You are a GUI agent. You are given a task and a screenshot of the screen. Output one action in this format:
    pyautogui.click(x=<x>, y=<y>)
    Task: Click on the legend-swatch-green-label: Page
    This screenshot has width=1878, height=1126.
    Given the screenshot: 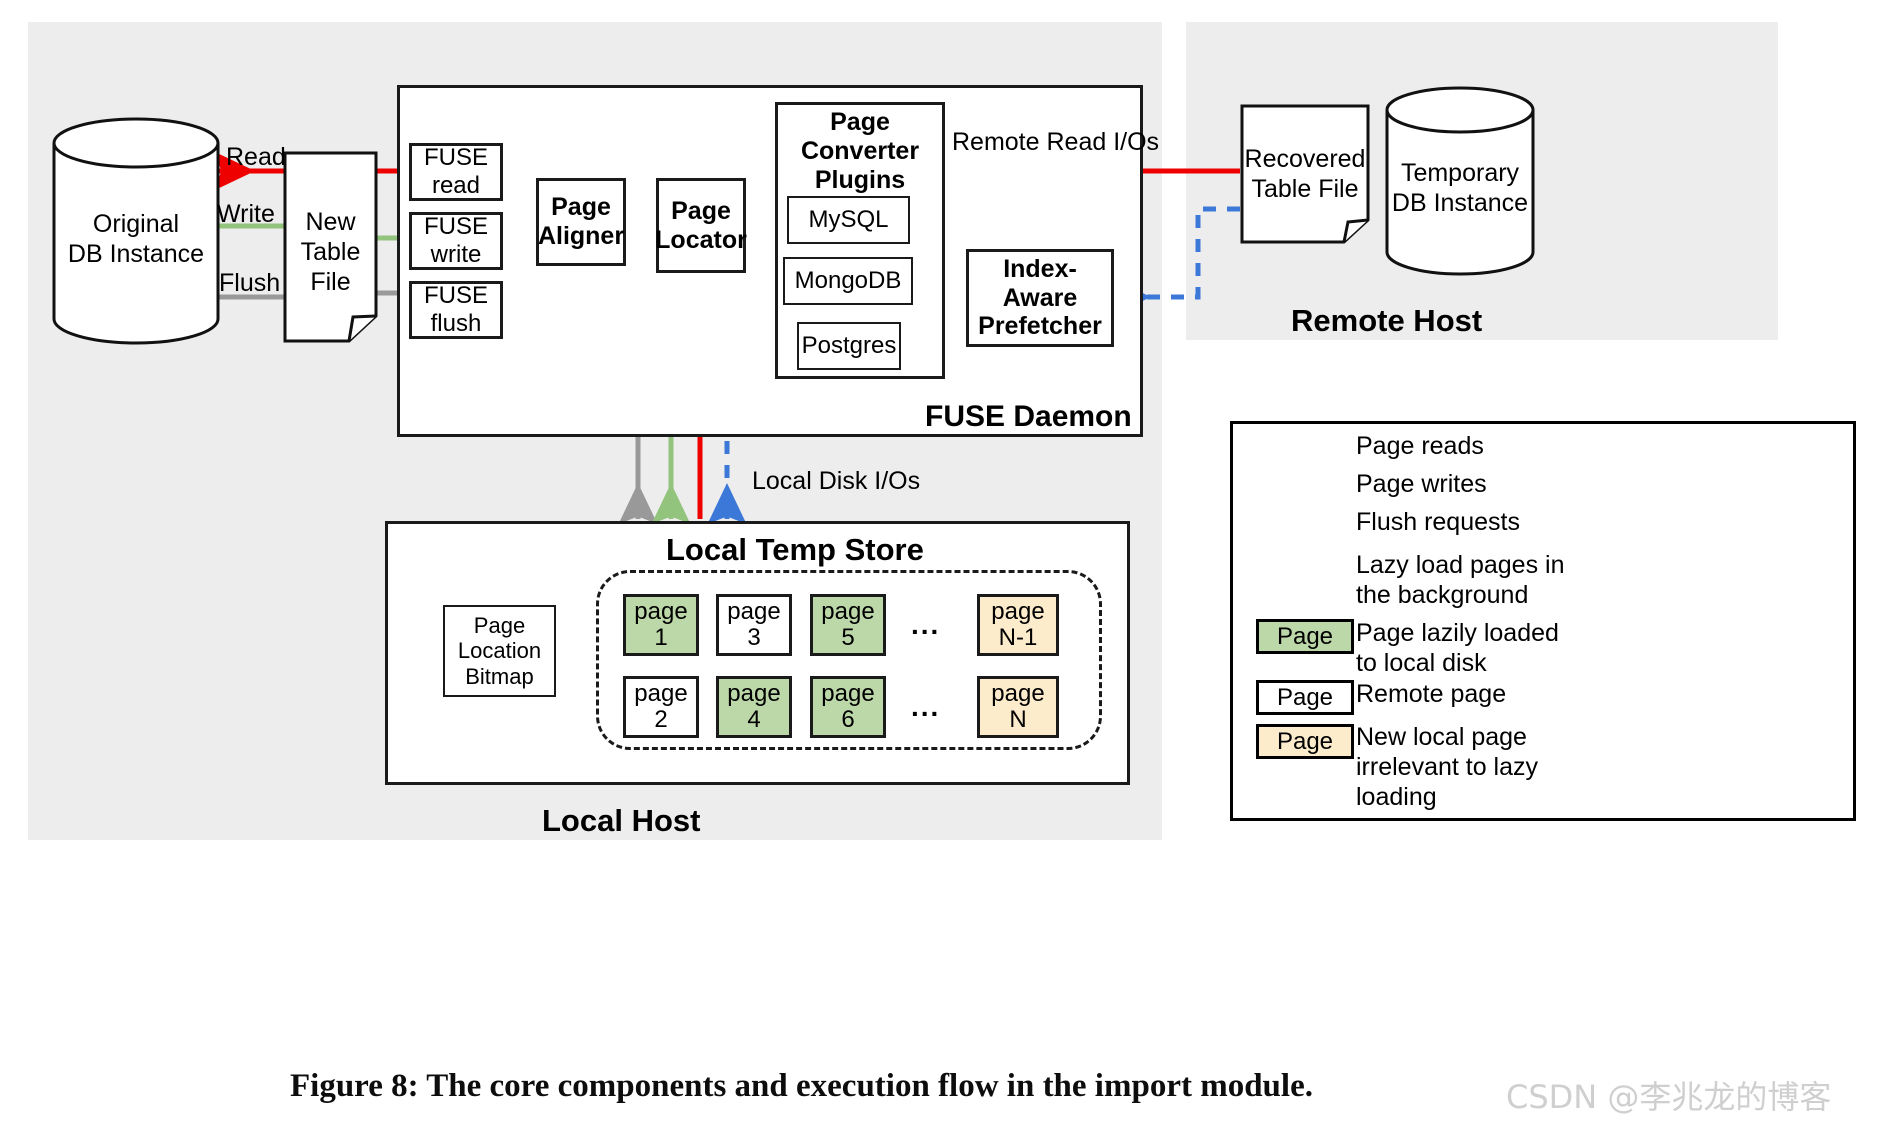 What is the action you would take?
    pyautogui.click(x=1305, y=636)
    